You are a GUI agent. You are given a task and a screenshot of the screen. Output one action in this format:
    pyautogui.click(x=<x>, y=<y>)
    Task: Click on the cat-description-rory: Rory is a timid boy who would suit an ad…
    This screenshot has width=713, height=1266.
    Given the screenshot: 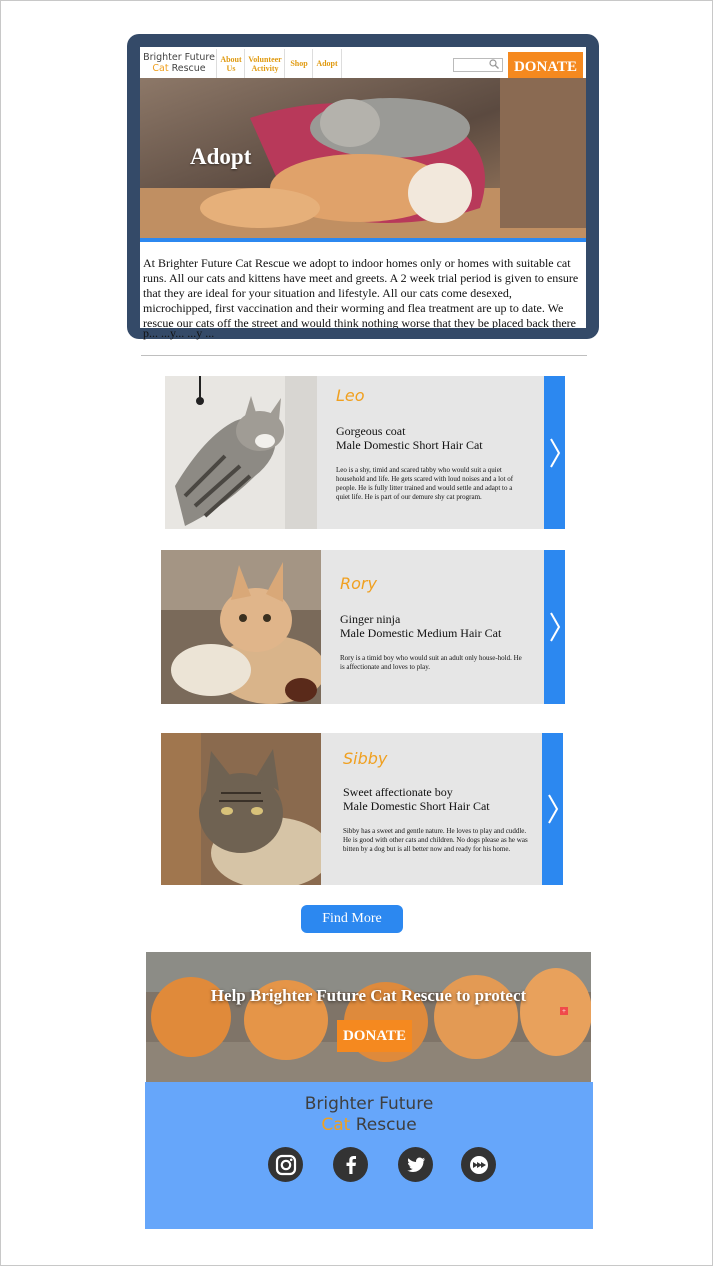 What is the action you would take?
    pyautogui.click(x=431, y=662)
    